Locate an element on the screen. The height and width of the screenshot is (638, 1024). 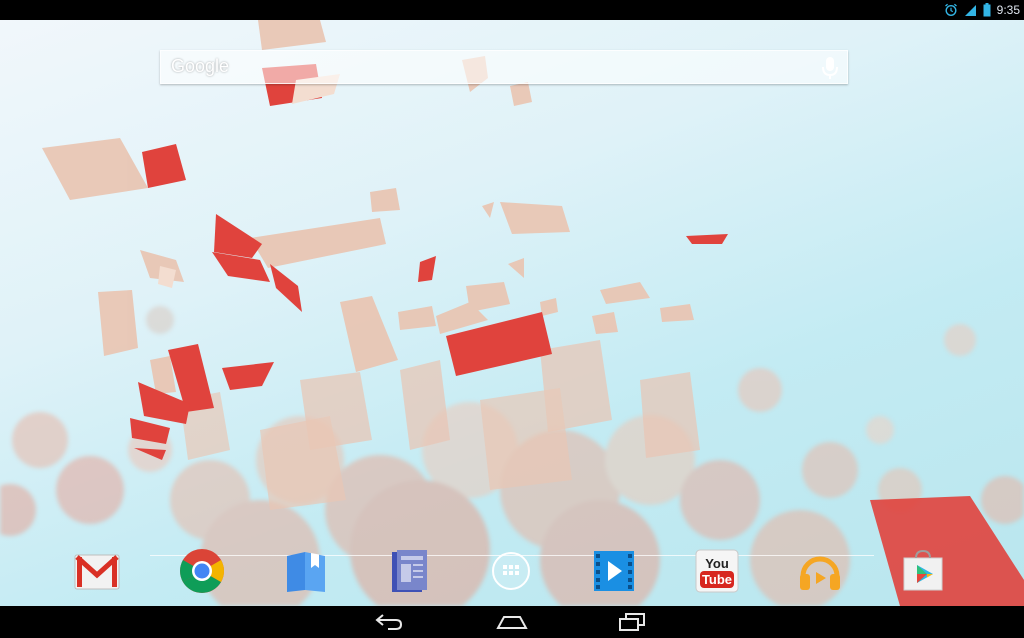
home-icon is located at coordinates (512, 622).